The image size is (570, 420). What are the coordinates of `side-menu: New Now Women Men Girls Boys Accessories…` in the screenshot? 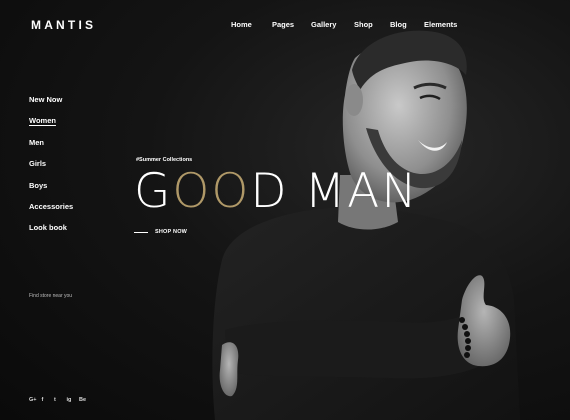 It's located at (51, 170).